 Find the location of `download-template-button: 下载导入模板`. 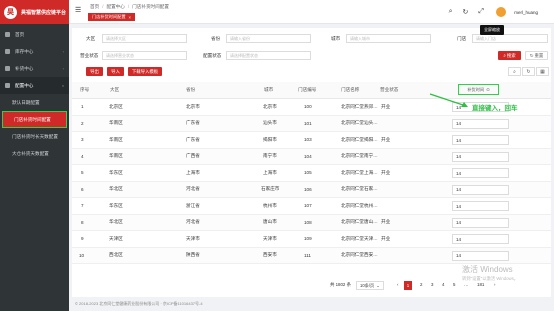

download-template-button: 下载导入模板 is located at coordinates (145, 71).